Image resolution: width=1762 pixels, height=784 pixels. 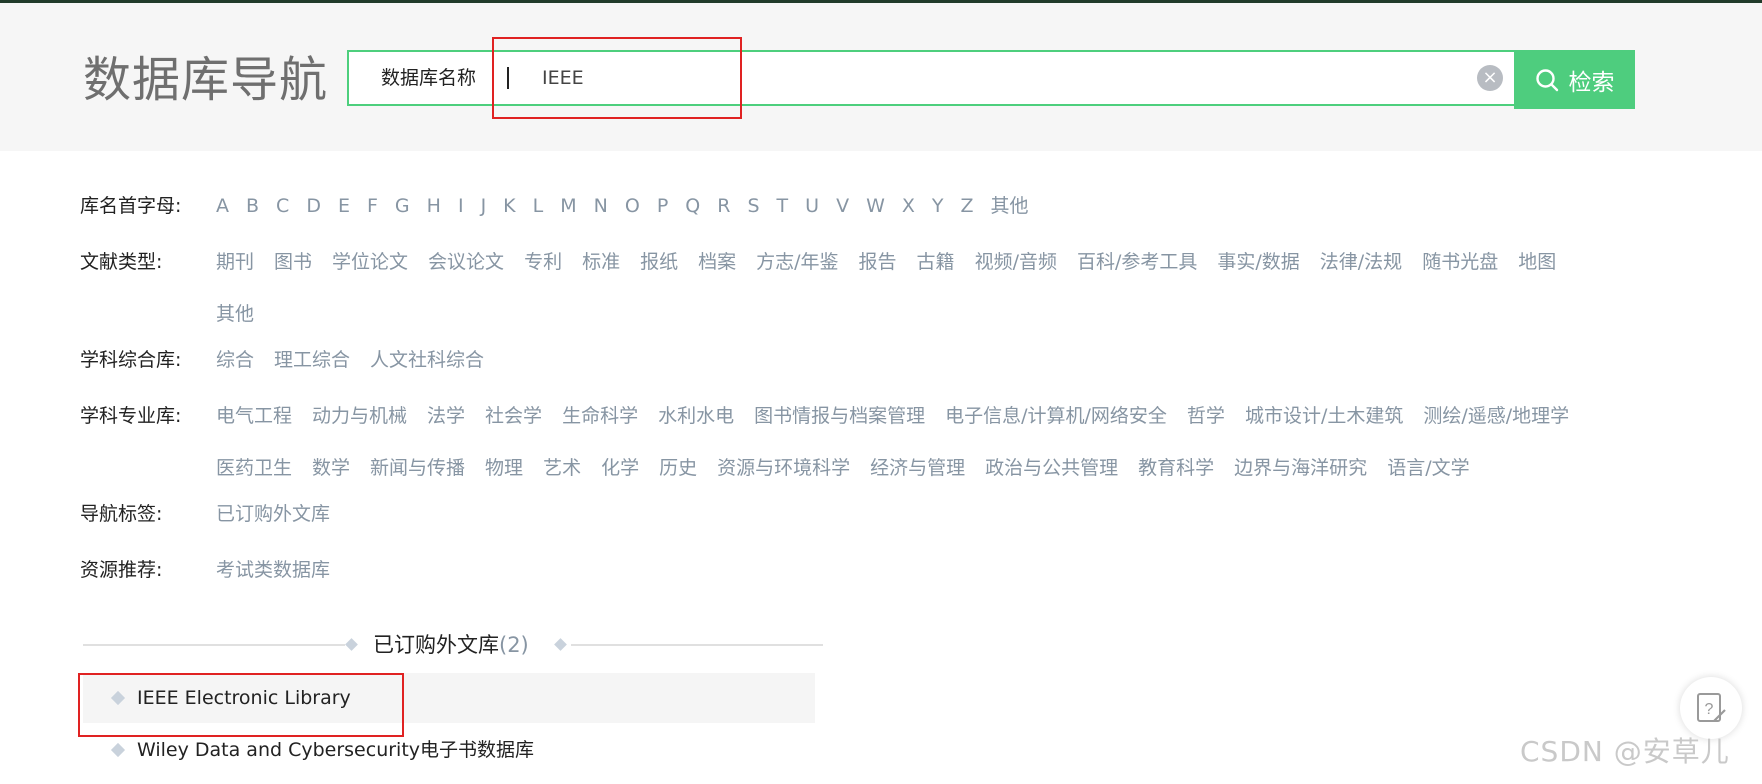 I want to click on filter-row-comprehensive: 学科综合库: 综合 理工综合 人文社科综合, so click(x=840, y=372).